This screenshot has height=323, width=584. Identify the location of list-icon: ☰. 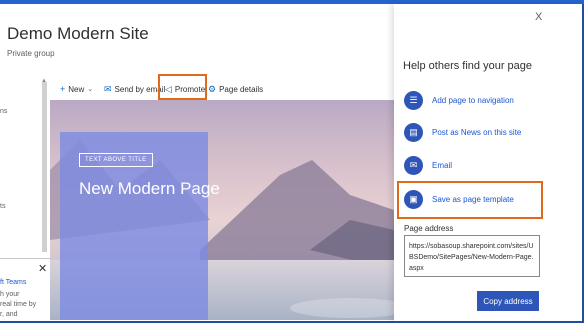
(413, 100).